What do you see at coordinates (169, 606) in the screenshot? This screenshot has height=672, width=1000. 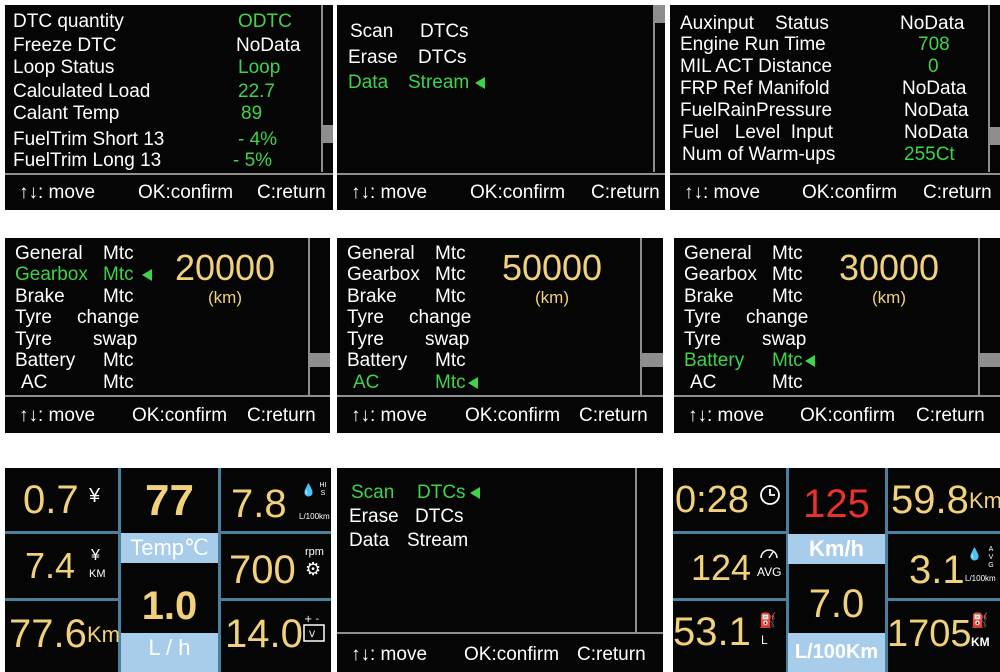 I see `fuel-rate-value: 1.0` at bounding box center [169, 606].